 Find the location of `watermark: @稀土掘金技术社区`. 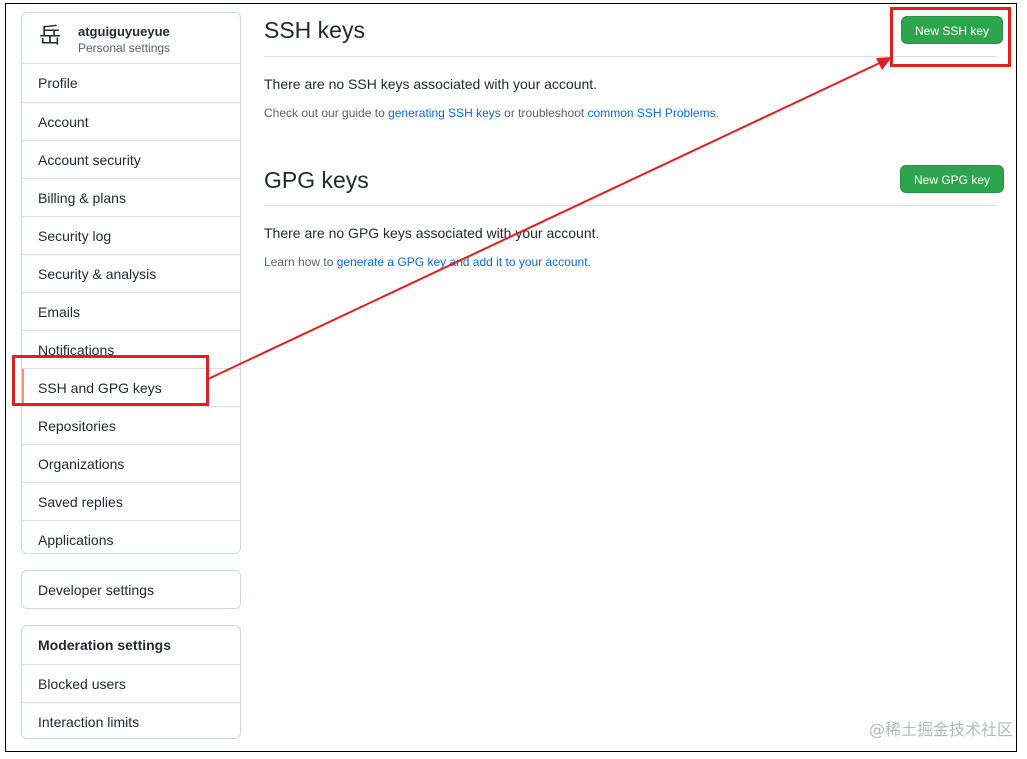

watermark: @稀土掘金技术社区 is located at coordinates (940, 729).